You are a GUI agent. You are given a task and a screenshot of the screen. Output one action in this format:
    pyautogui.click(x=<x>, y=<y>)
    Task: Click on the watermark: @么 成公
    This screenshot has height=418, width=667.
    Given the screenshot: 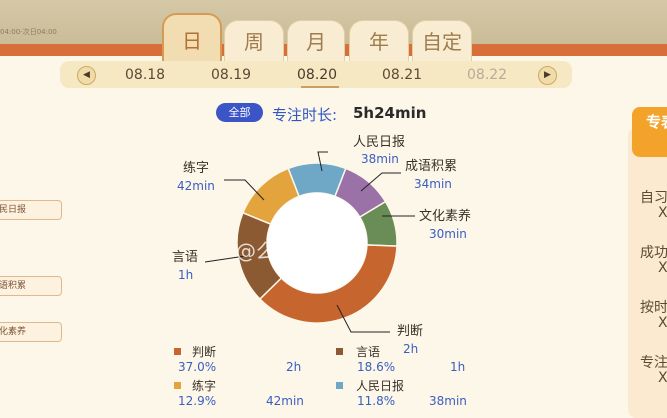 What is the action you would take?
    pyautogui.click(x=279, y=251)
    